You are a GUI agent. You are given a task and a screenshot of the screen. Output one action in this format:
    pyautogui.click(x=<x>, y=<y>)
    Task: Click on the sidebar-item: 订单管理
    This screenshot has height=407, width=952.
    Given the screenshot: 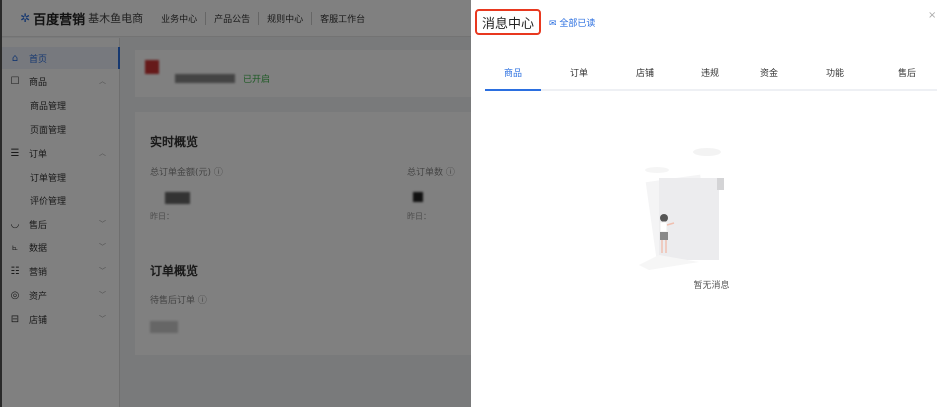 What is the action you would take?
    pyautogui.click(x=61, y=177)
    